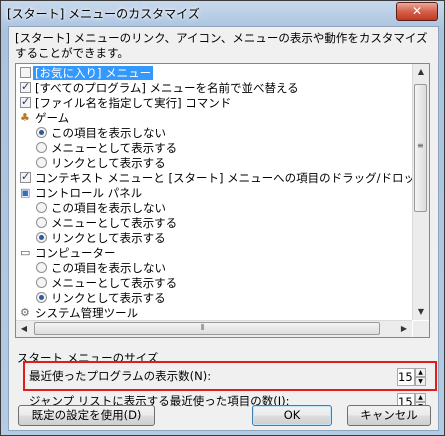 This screenshot has width=445, height=436. I want to click on vertical-scrollbar: ▲ ≡ ▼, so click(420, 192).